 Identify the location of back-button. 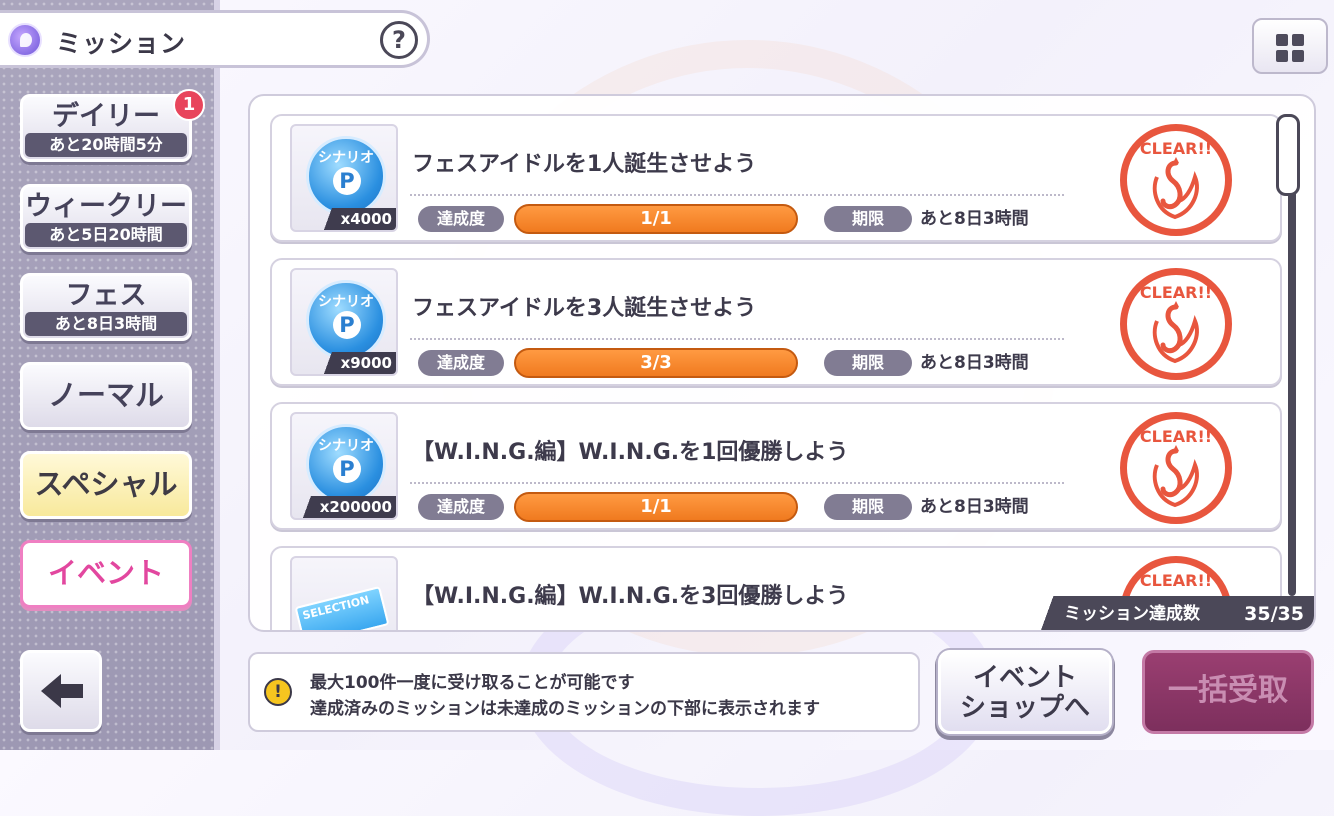
(61, 691).